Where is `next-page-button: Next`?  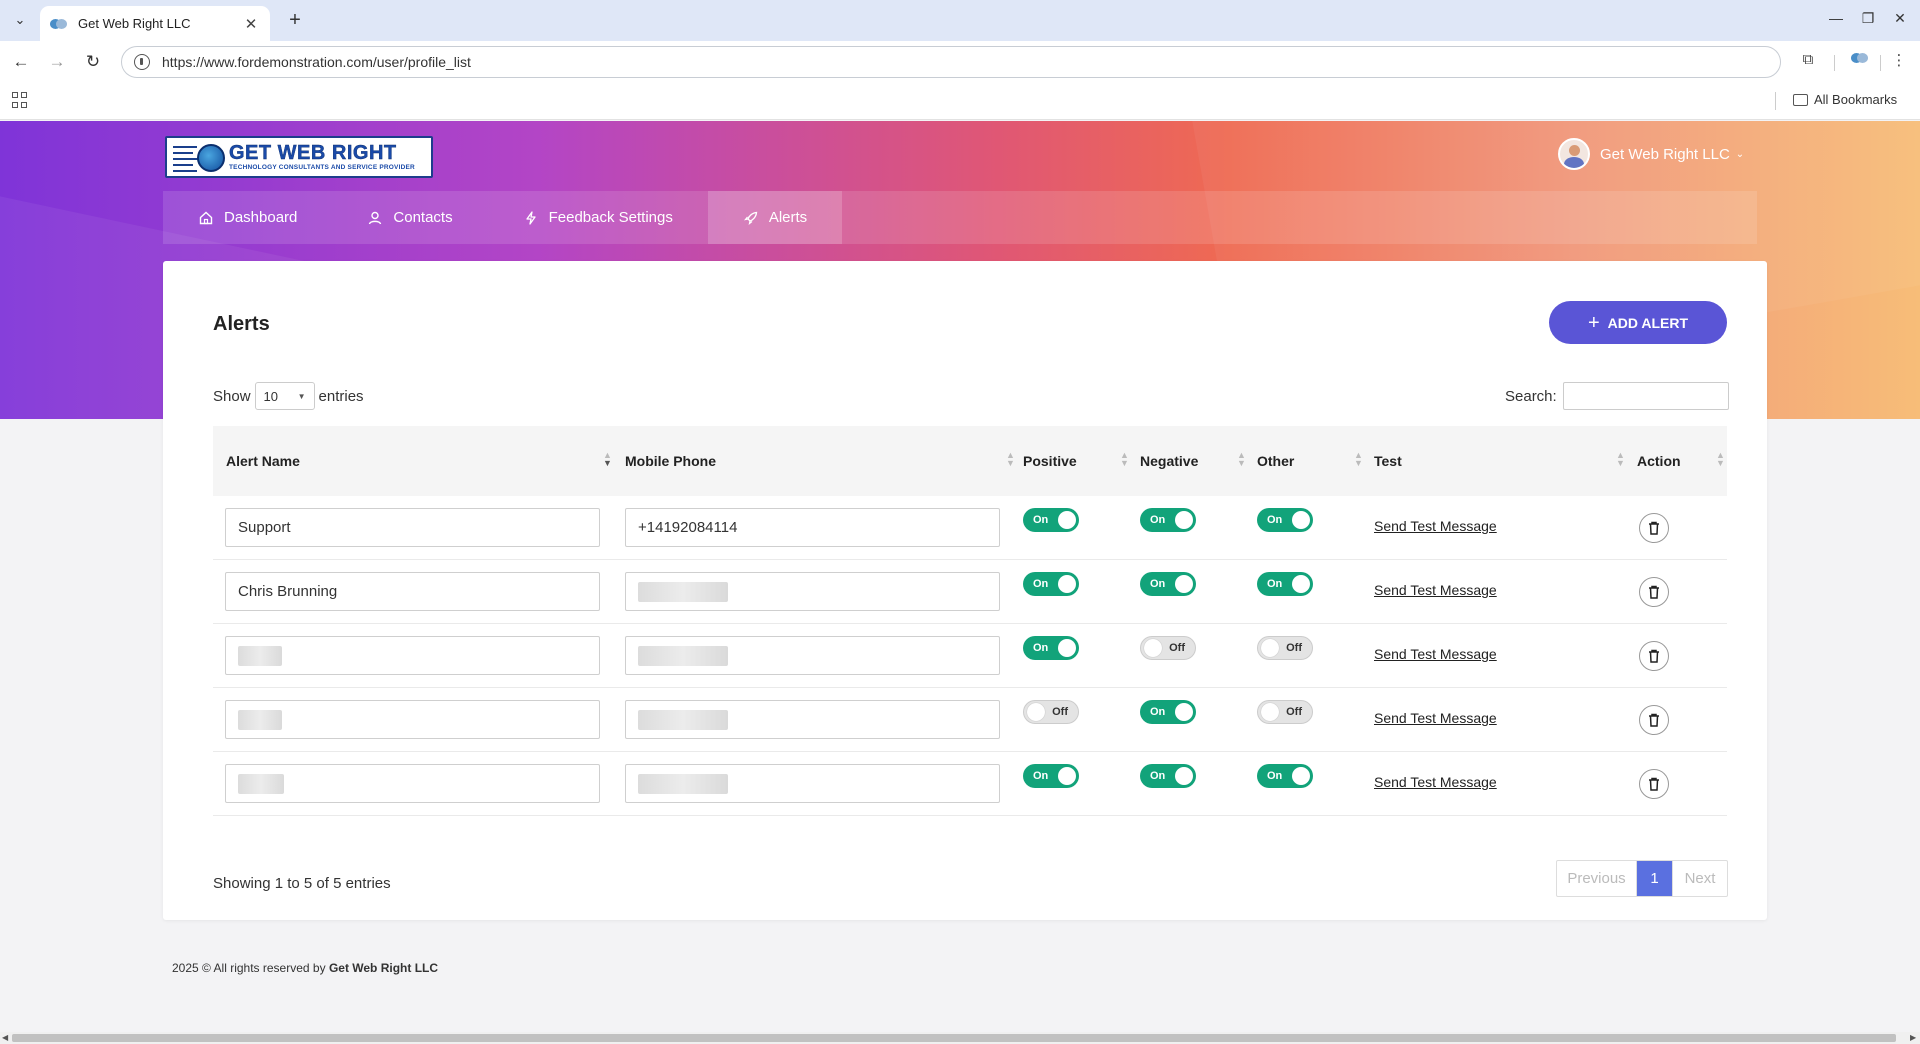
next-page-button: Next is located at coordinates (1699, 878).